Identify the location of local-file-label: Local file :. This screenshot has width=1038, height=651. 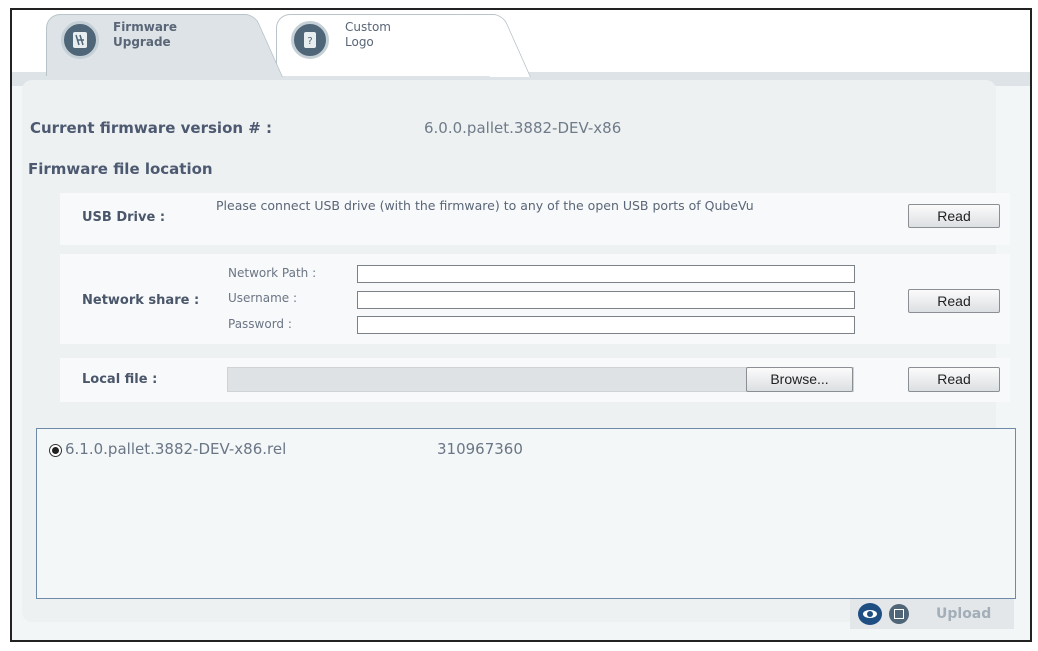
(120, 379).